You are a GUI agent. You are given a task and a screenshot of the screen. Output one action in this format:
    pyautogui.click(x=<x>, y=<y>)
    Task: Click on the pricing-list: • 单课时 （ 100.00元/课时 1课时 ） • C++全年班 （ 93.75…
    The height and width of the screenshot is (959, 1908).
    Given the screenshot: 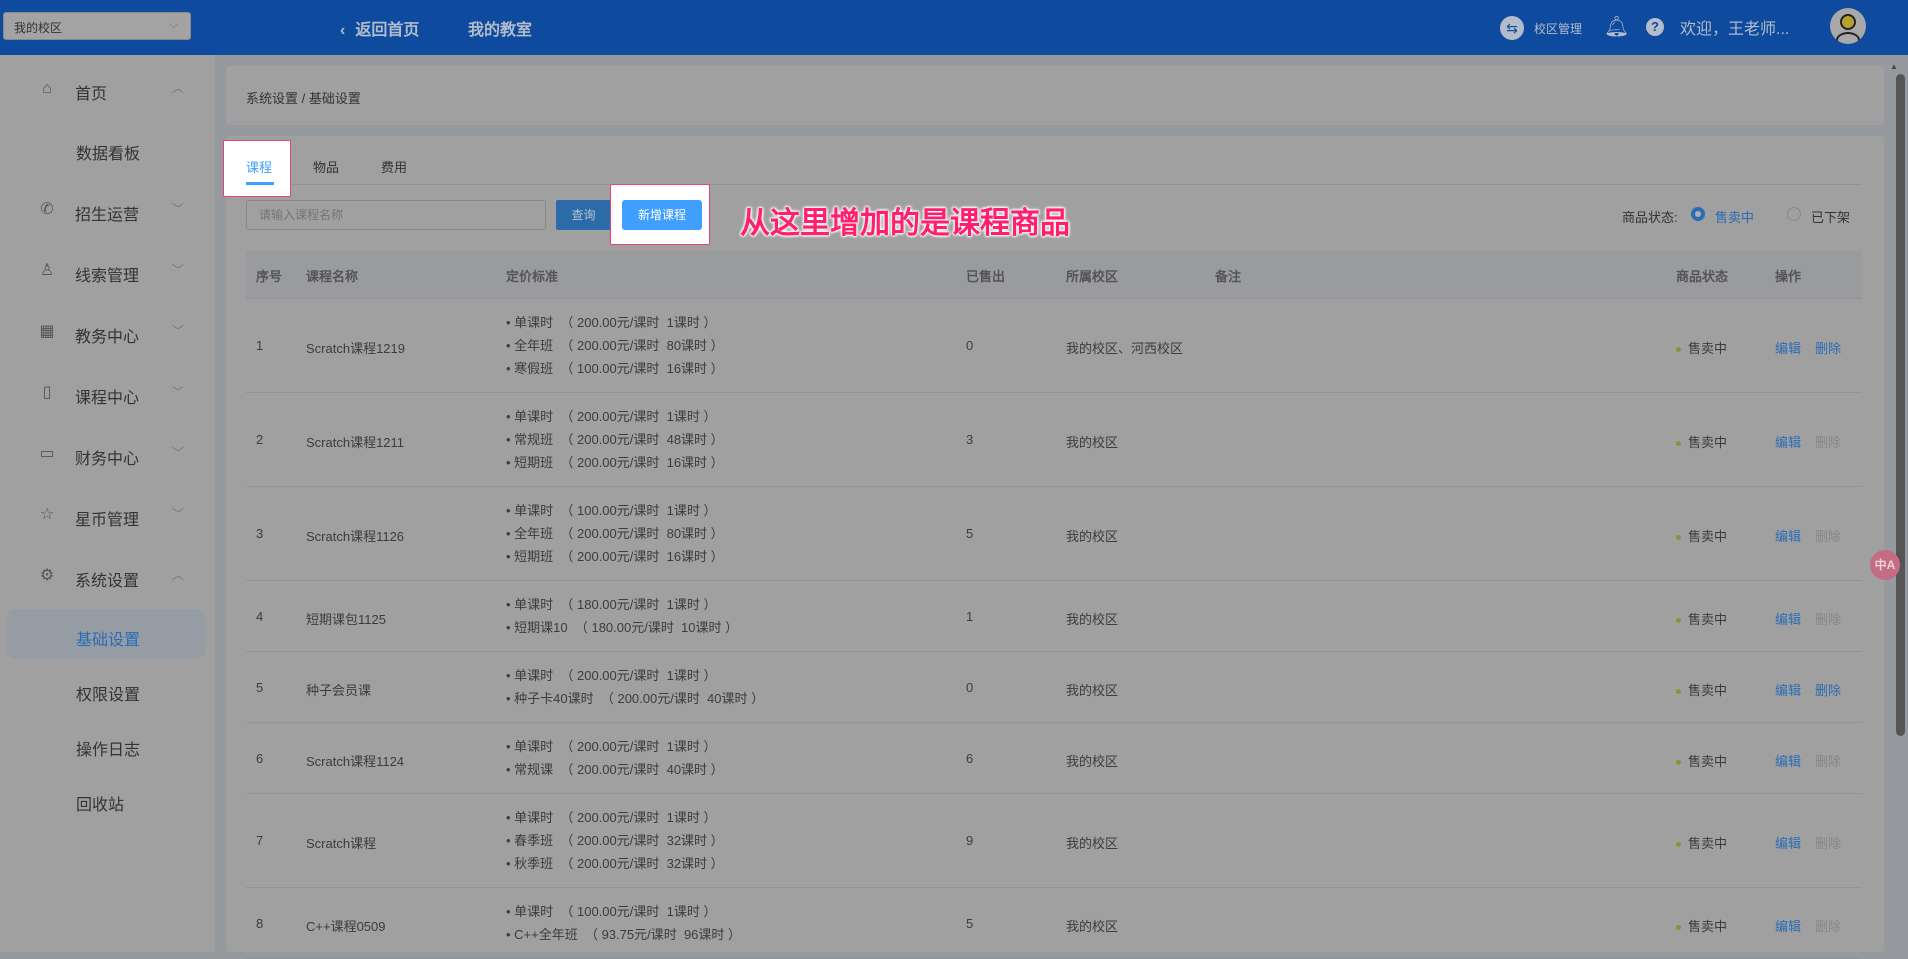 What is the action you would take?
    pyautogui.click(x=623, y=923)
    